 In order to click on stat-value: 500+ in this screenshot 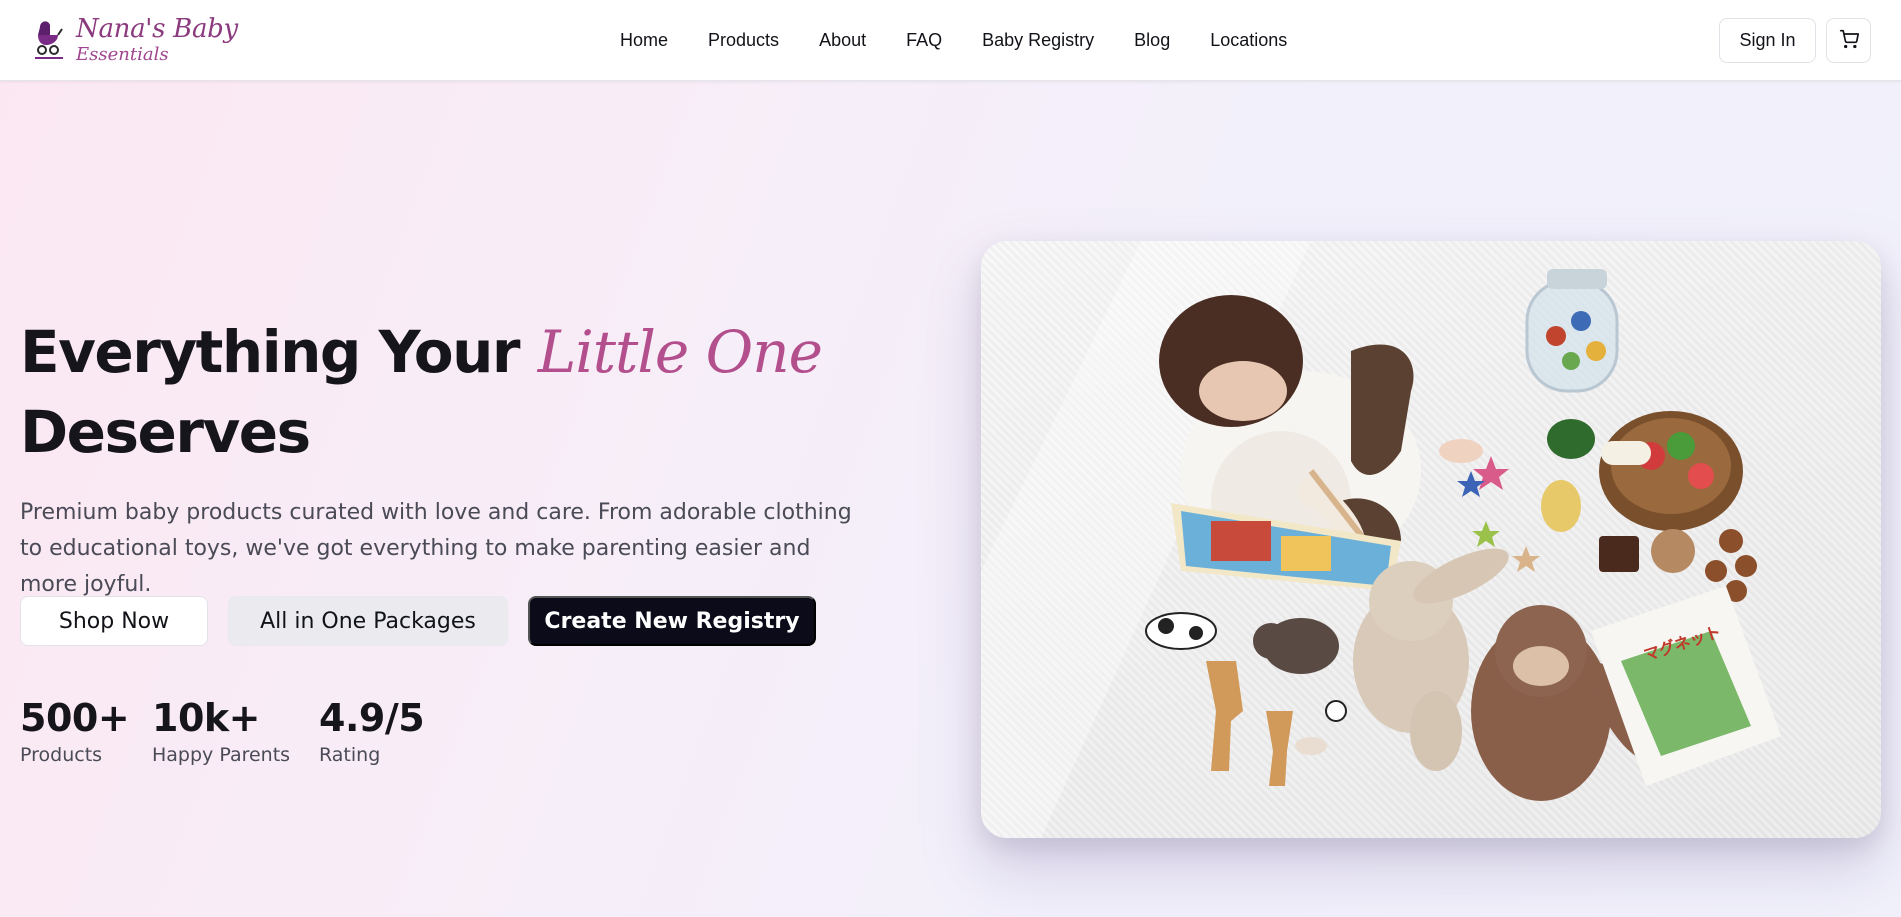, I will do `click(75, 718)`.